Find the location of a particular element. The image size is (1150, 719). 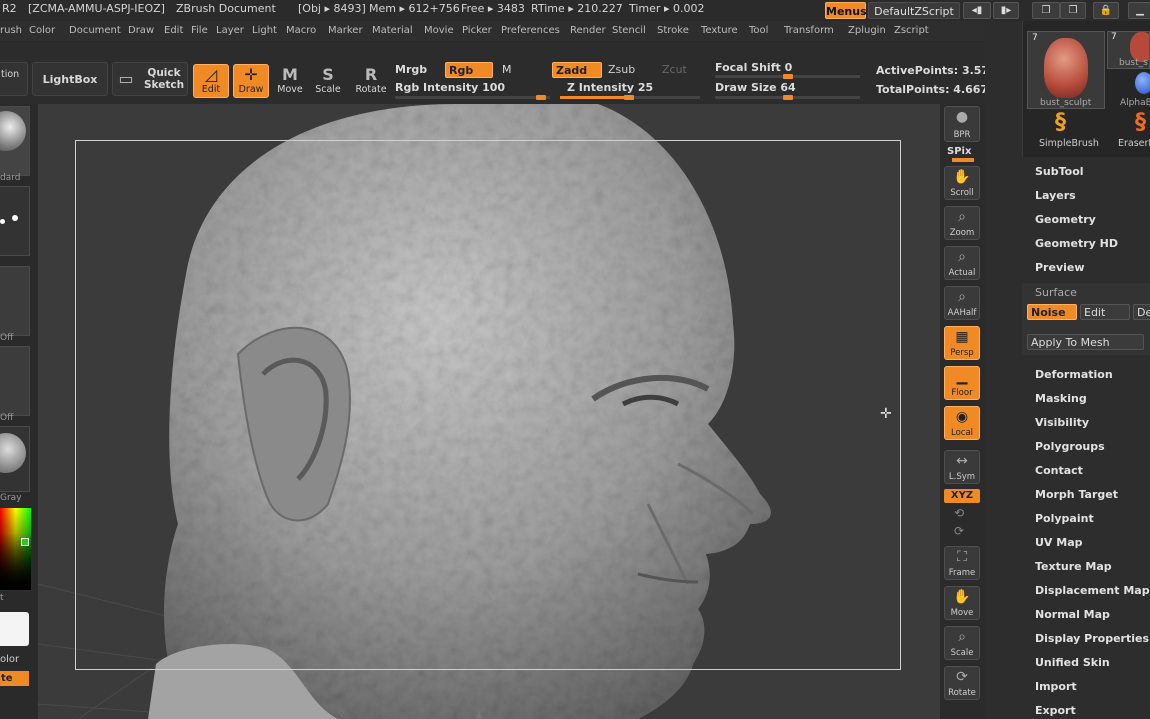

palette-item-uv-map: UV Map is located at coordinates (1059, 542).